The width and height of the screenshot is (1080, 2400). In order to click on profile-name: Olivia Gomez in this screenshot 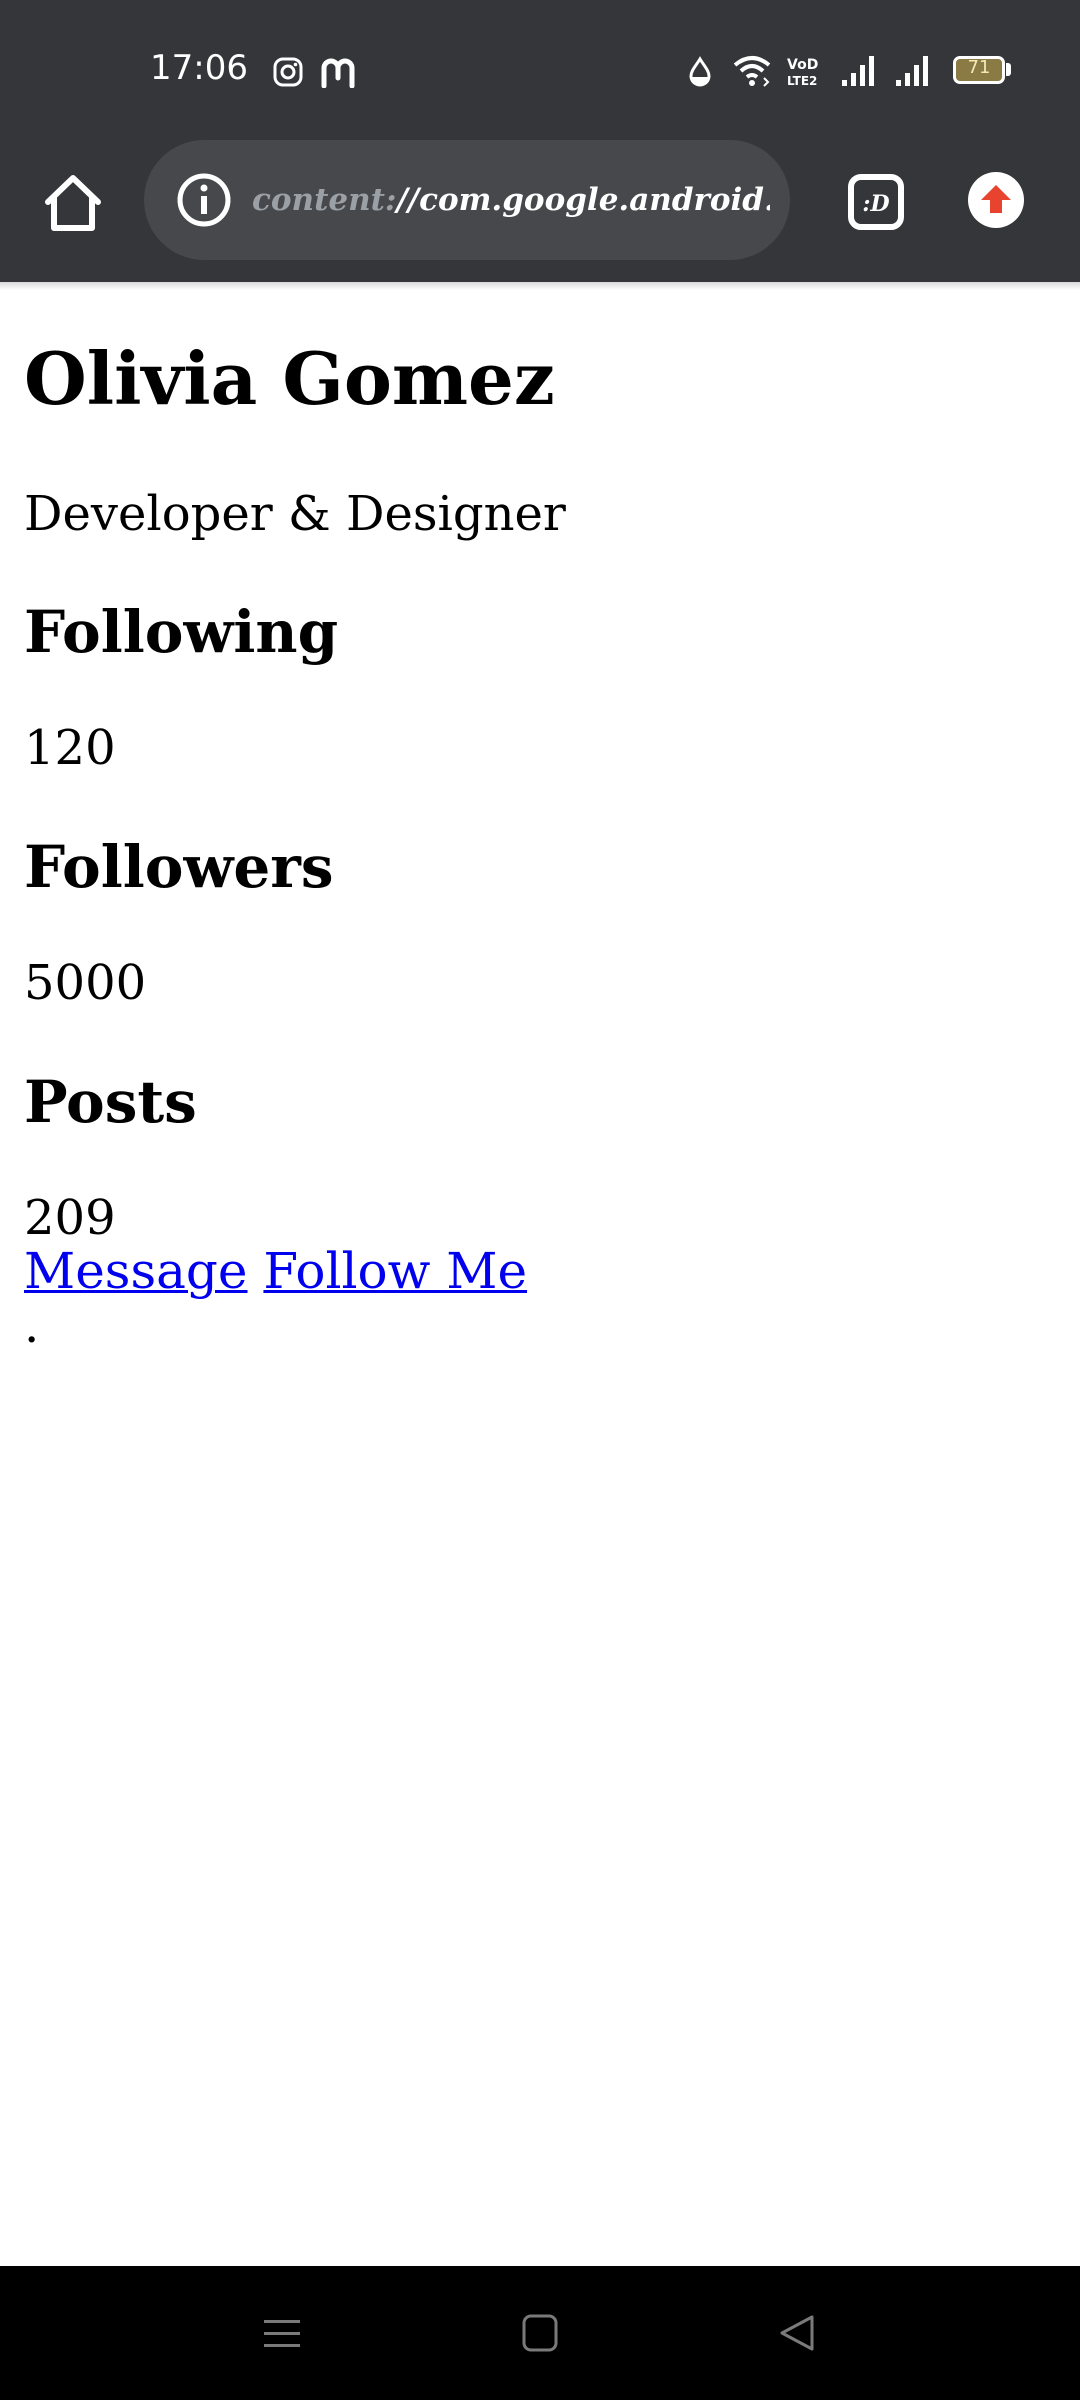, I will do `click(289, 378)`.